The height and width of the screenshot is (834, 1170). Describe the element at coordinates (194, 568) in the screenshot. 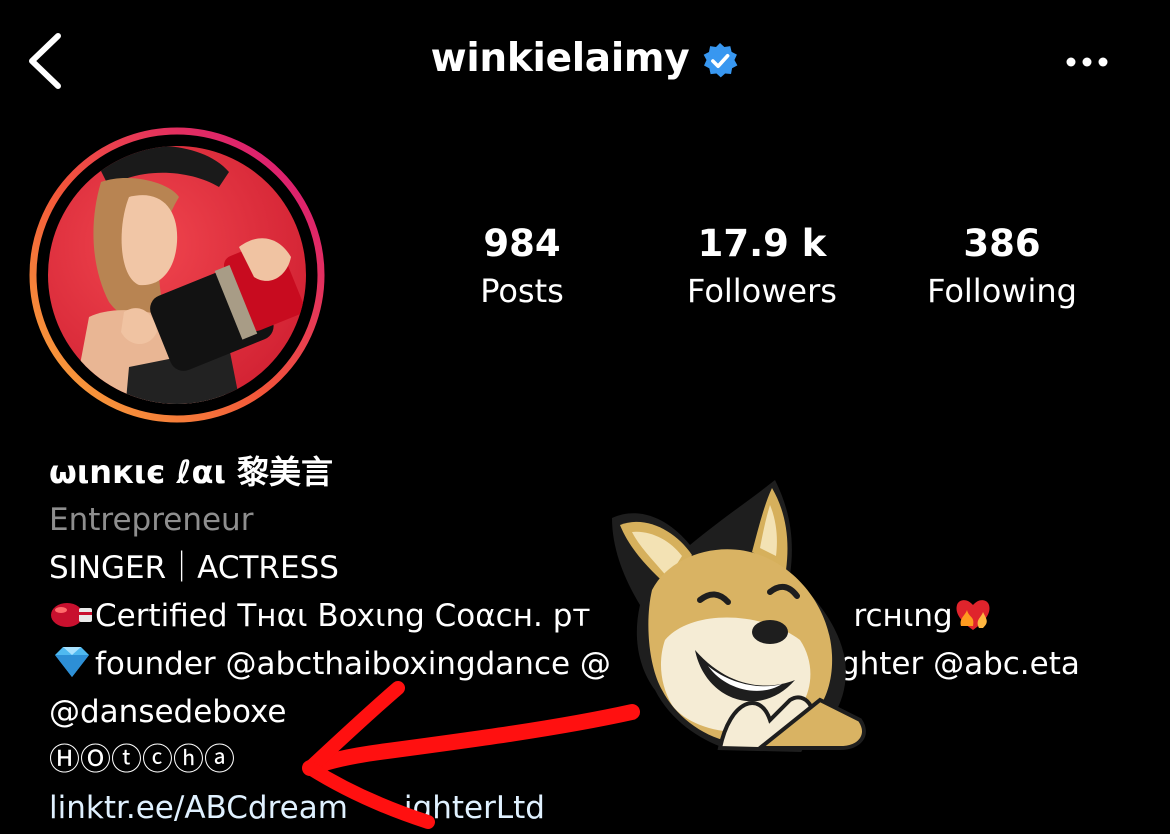

I see `bio-line-roles: SINGER｜ACTRESS` at that location.